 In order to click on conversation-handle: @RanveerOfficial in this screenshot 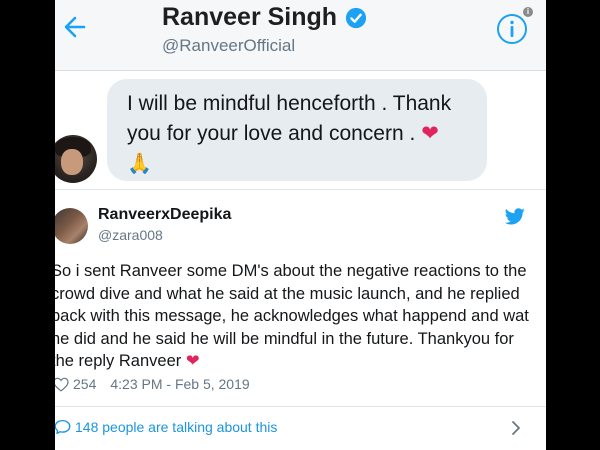, I will do `click(229, 45)`.